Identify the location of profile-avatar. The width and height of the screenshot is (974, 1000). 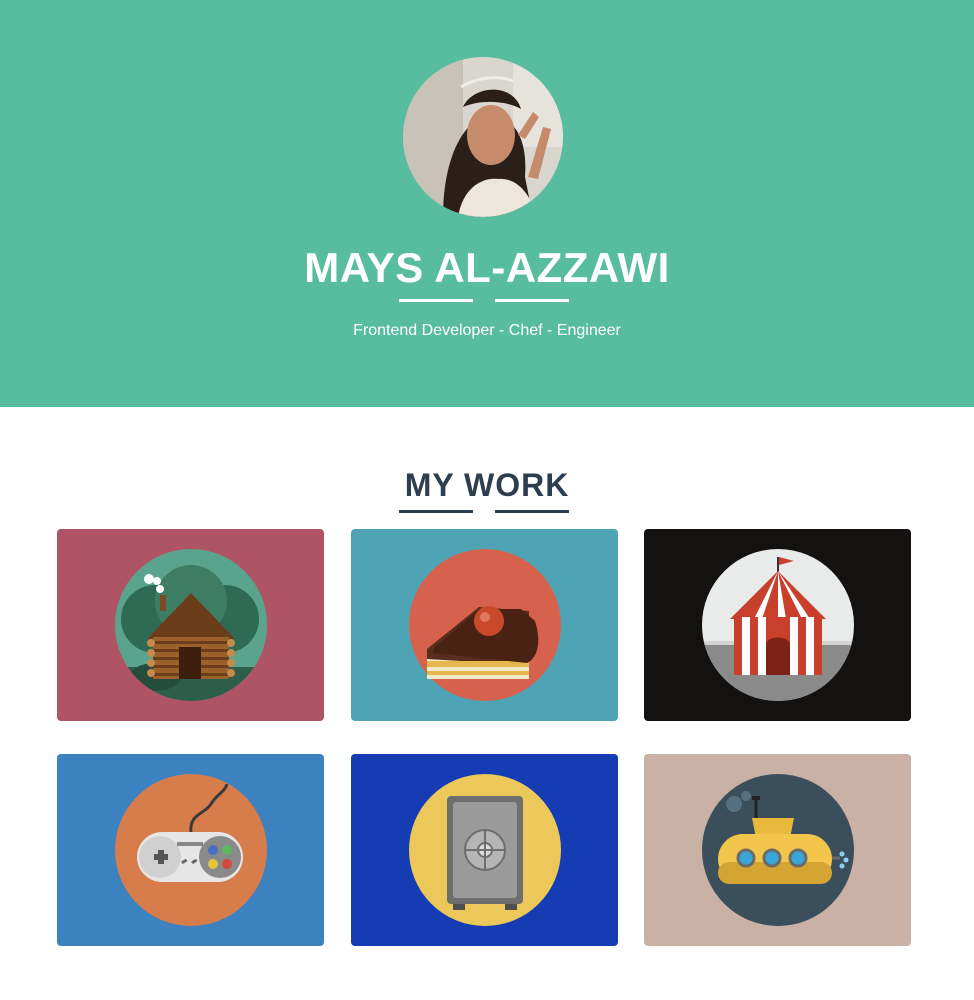
(483, 137).